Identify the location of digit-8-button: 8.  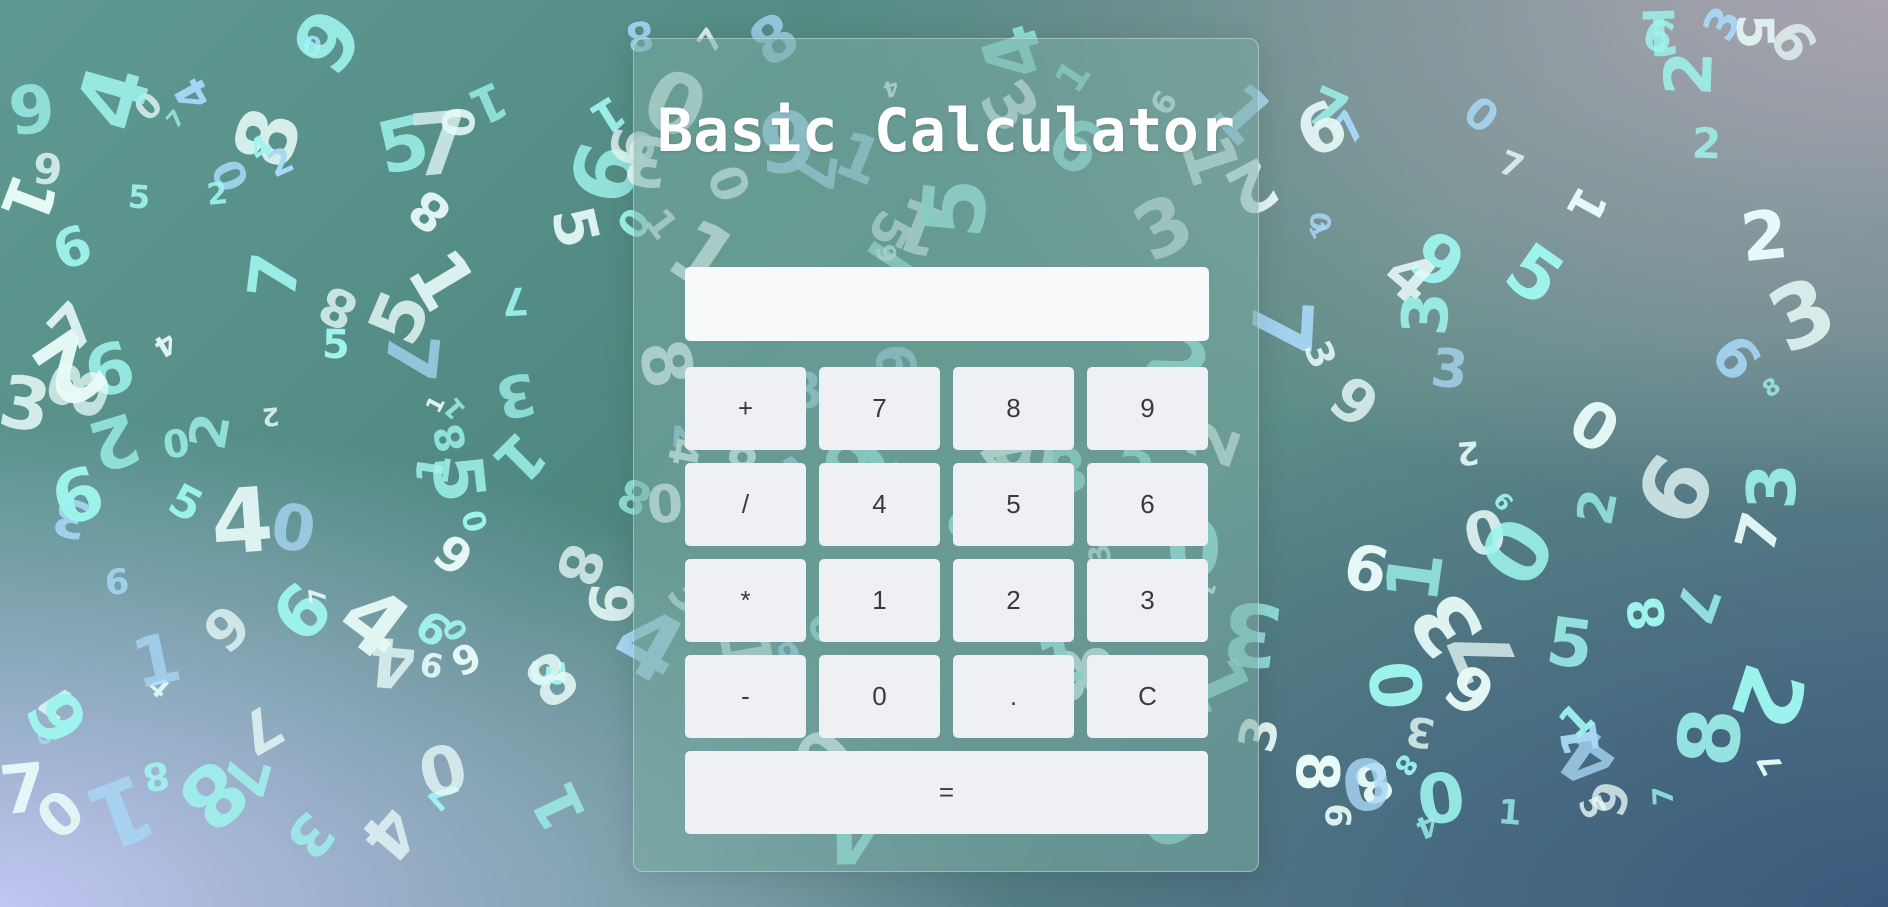
(1013, 408).